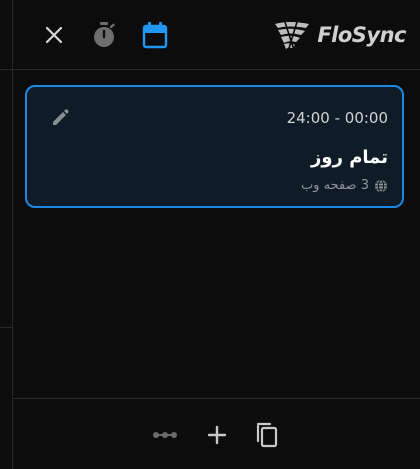 This screenshot has width=420, height=469. Describe the element at coordinates (361, 35) in the screenshot. I see `logo-text: FloSync` at that location.